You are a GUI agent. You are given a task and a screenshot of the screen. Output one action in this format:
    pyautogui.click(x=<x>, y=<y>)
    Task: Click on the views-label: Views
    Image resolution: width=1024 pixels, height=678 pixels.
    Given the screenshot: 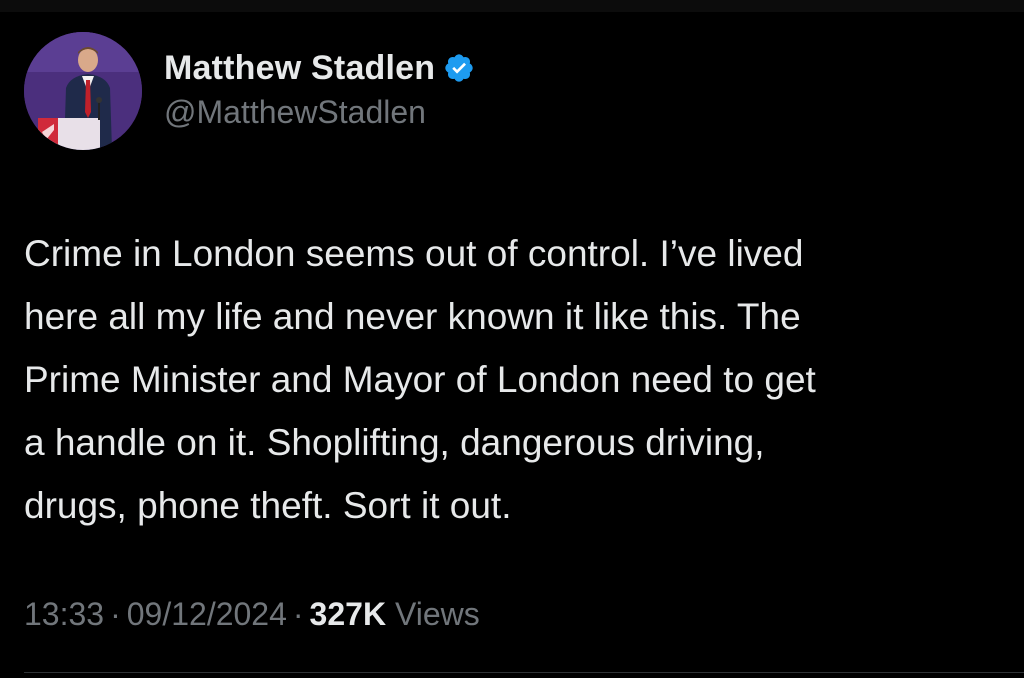 What is the action you would take?
    pyautogui.click(x=437, y=614)
    